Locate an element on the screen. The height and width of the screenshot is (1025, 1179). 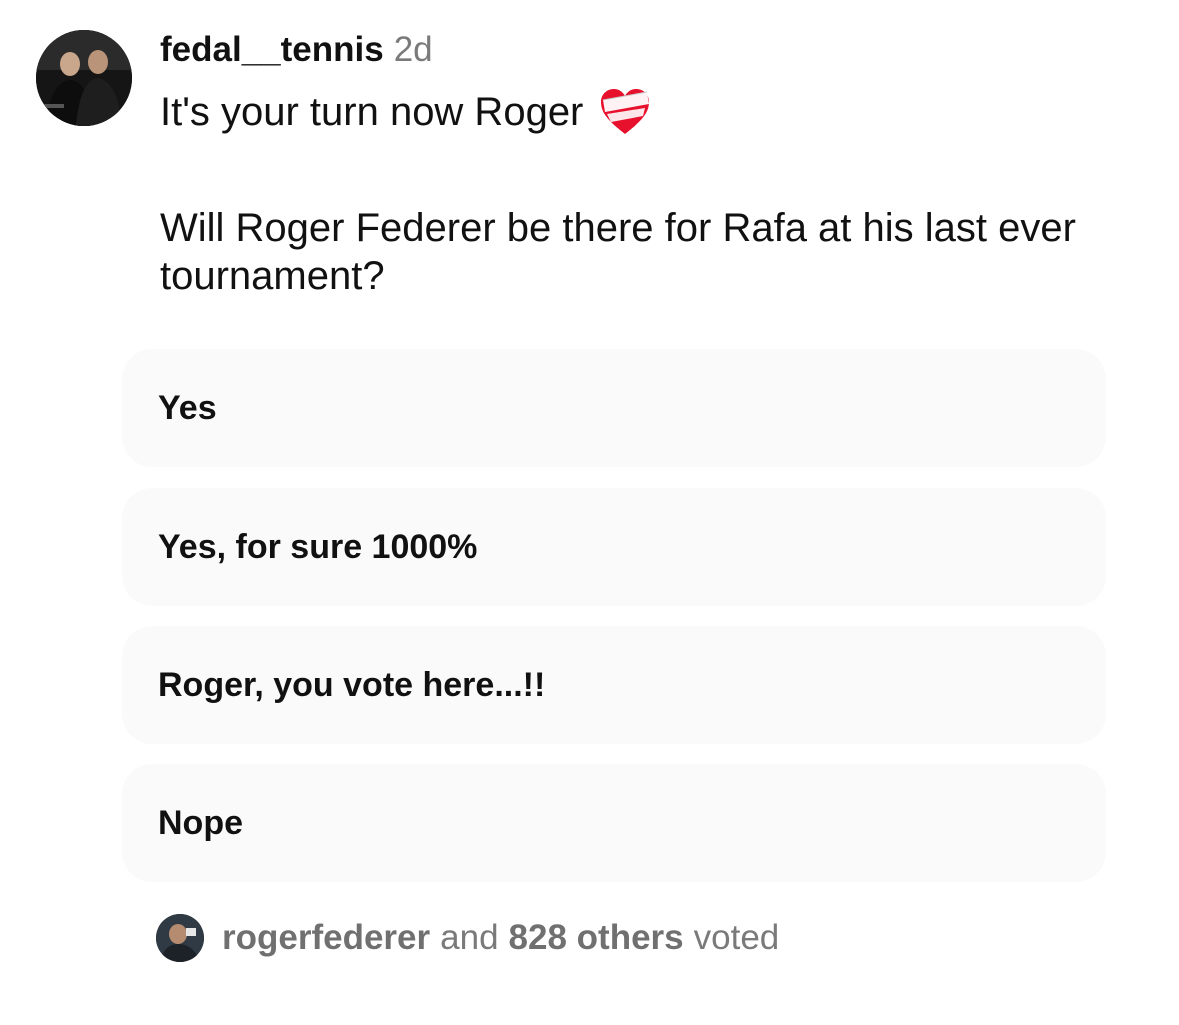
voters-suffix: voted is located at coordinates (736, 937).